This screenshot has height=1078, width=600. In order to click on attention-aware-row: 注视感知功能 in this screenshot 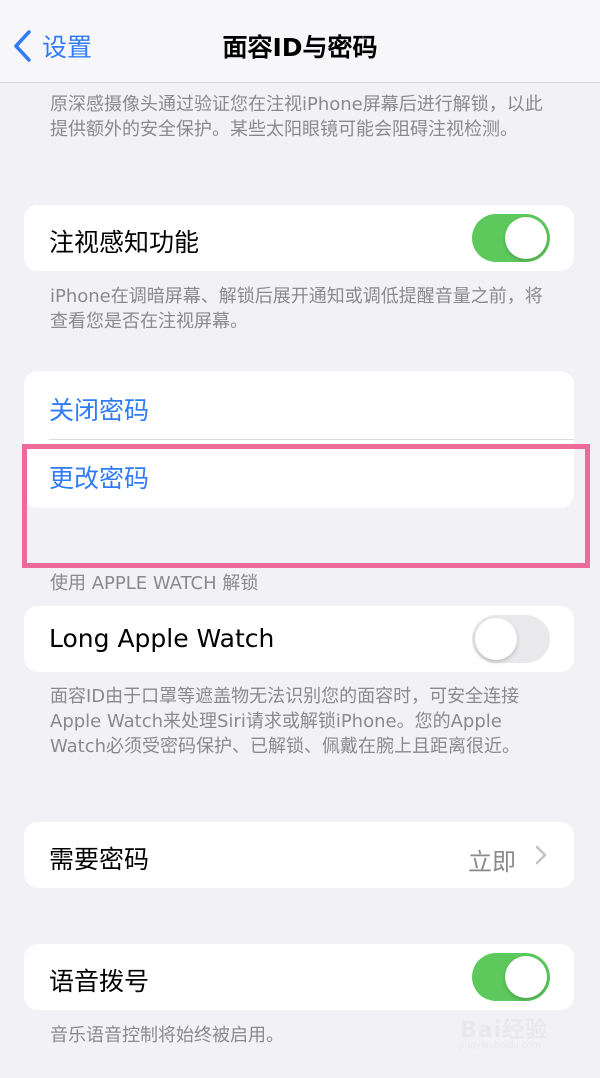, I will do `click(299, 238)`.